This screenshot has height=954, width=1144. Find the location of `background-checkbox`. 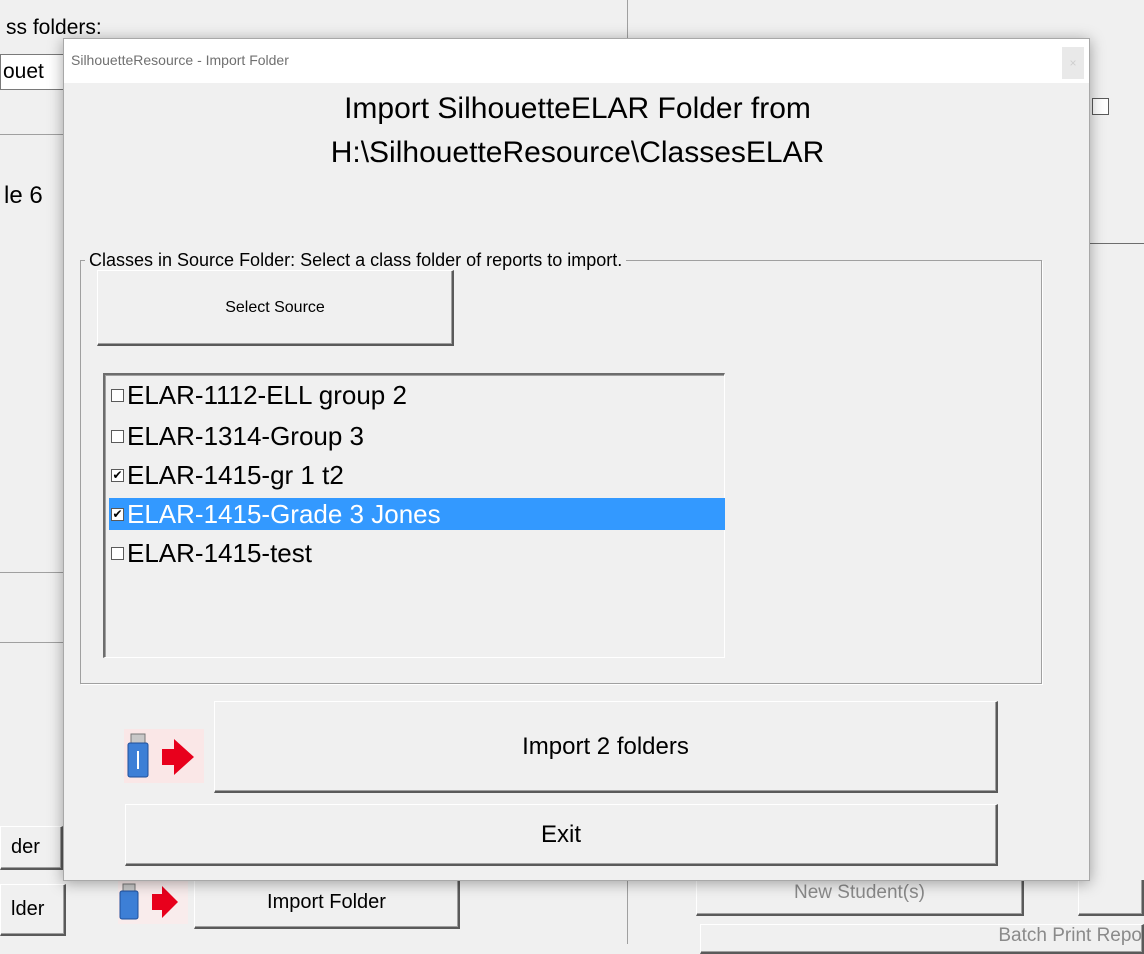

background-checkbox is located at coordinates (1100, 106).